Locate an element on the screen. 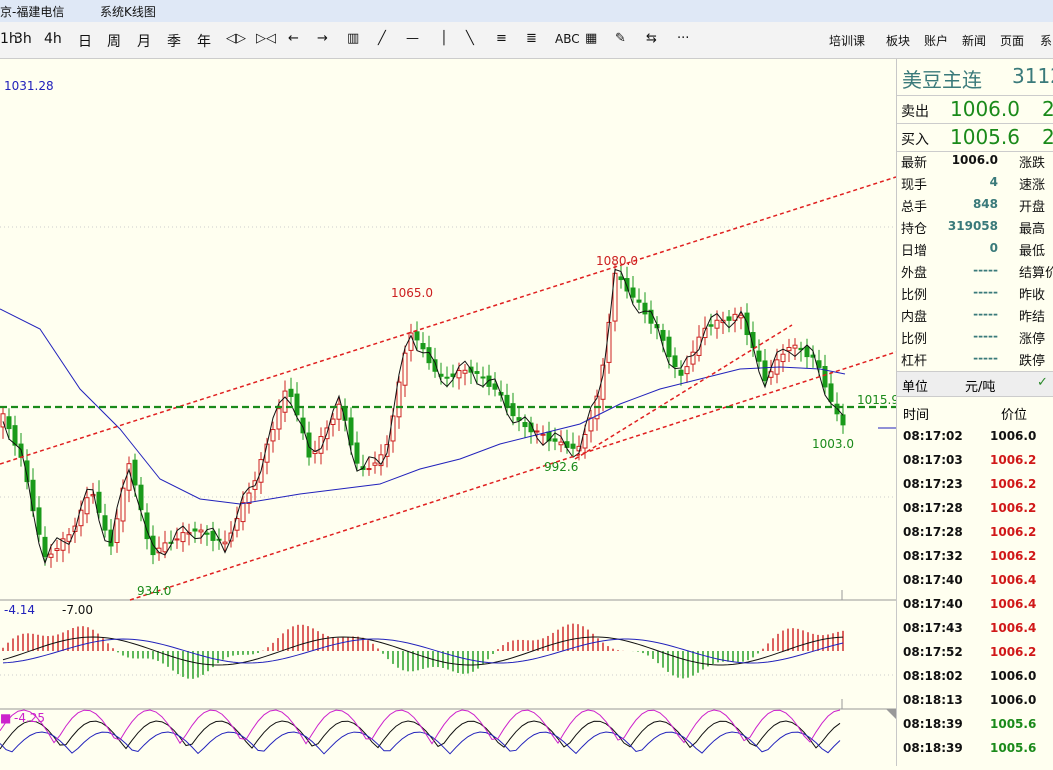  tick-row: 08:17:52 1006.2 is located at coordinates (975, 652).